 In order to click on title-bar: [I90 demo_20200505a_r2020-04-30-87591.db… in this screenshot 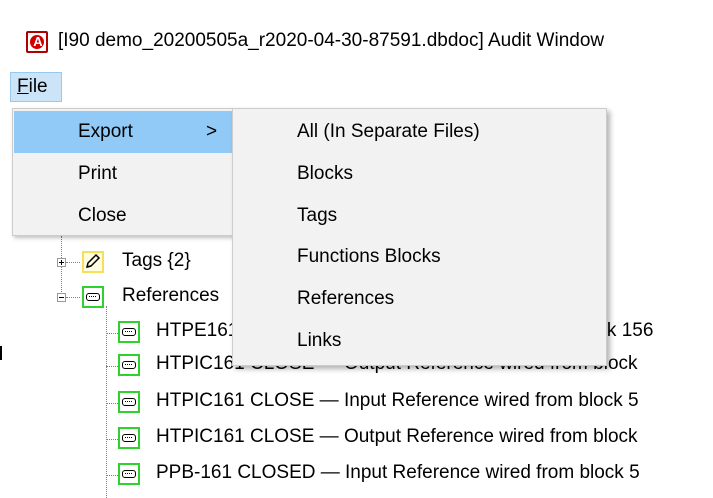, I will do `click(356, 34)`.